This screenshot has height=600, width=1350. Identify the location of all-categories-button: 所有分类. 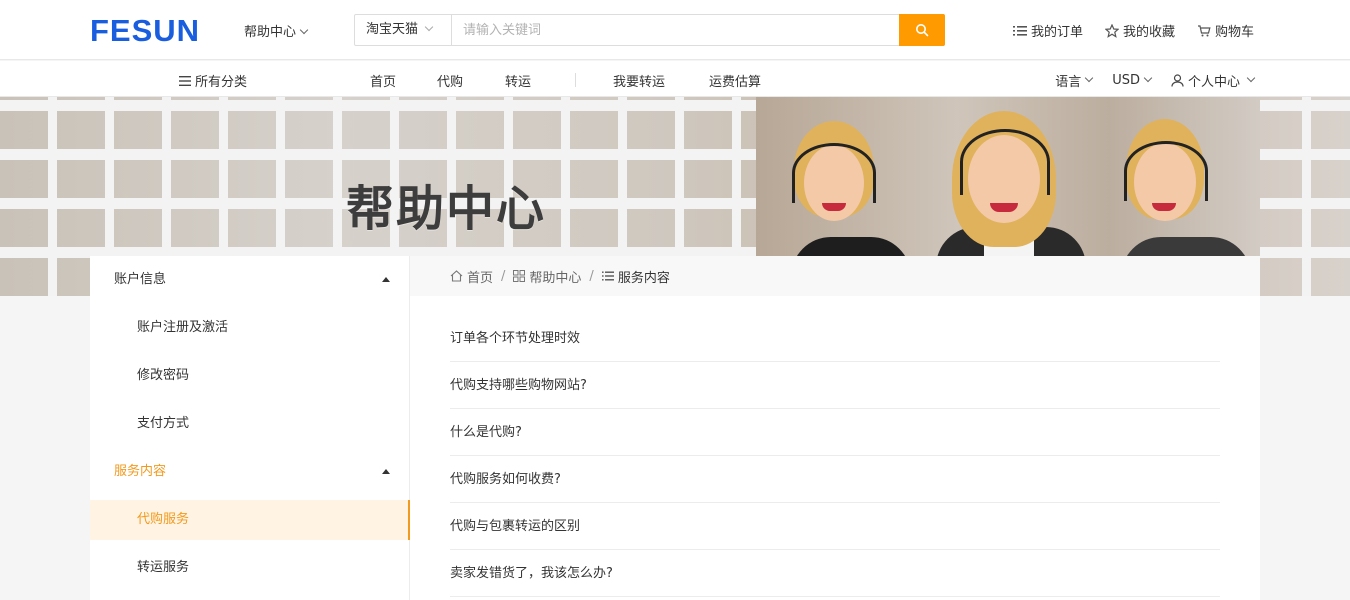
(213, 80).